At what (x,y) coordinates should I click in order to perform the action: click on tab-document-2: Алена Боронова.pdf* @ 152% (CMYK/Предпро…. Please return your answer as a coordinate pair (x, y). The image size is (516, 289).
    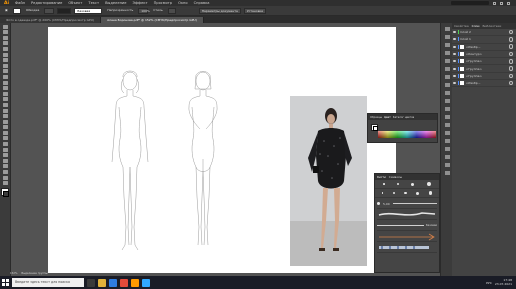
    Looking at the image, I should click on (152, 20).